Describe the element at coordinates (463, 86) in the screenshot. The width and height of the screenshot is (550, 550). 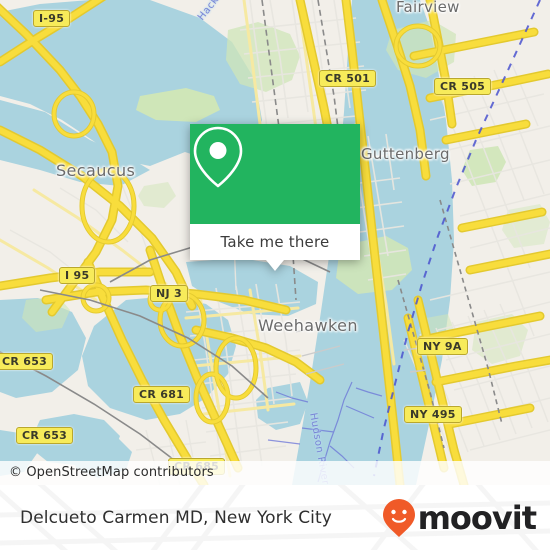
I see `map-route-shield-cr505: CR 505` at that location.